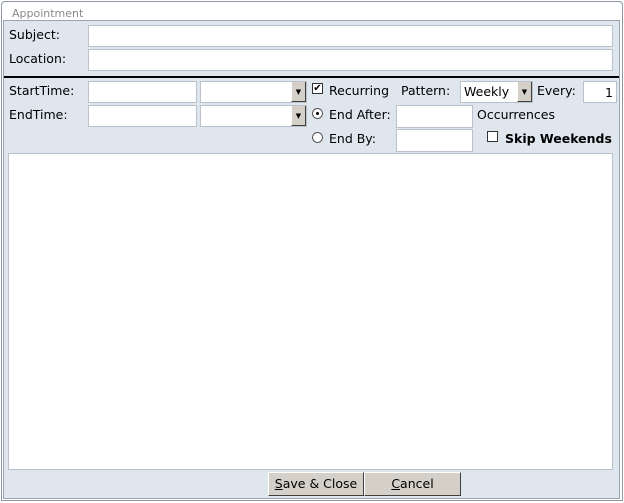 The image size is (624, 503). I want to click on checkmark-icon: ✔, so click(317, 88).